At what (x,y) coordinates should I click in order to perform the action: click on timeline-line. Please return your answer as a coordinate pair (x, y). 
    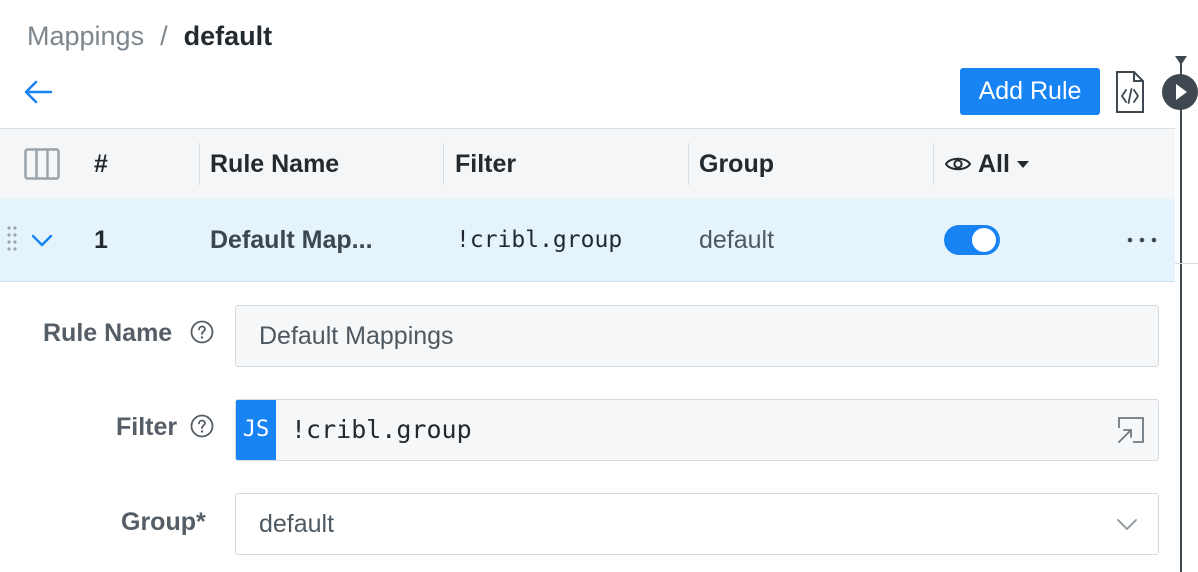
    Looking at the image, I should click on (1181, 315).